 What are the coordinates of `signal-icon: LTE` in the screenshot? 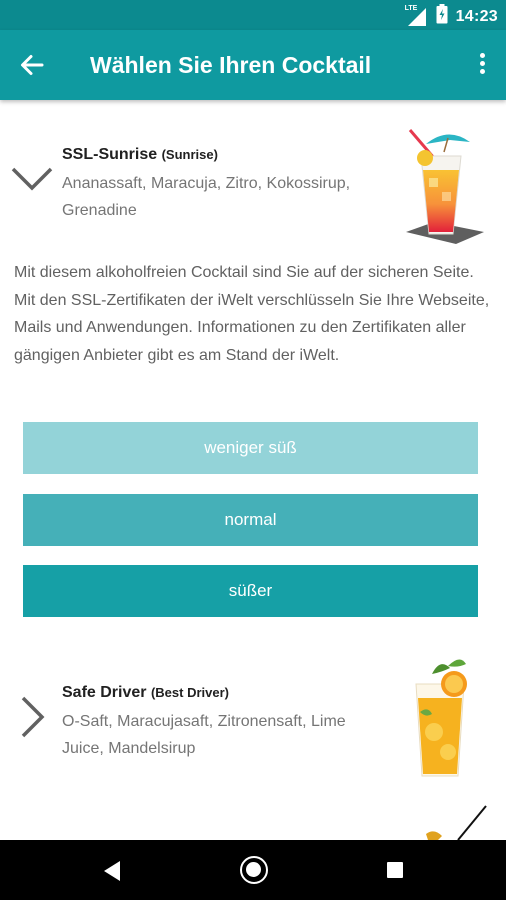 It's located at (416, 16).